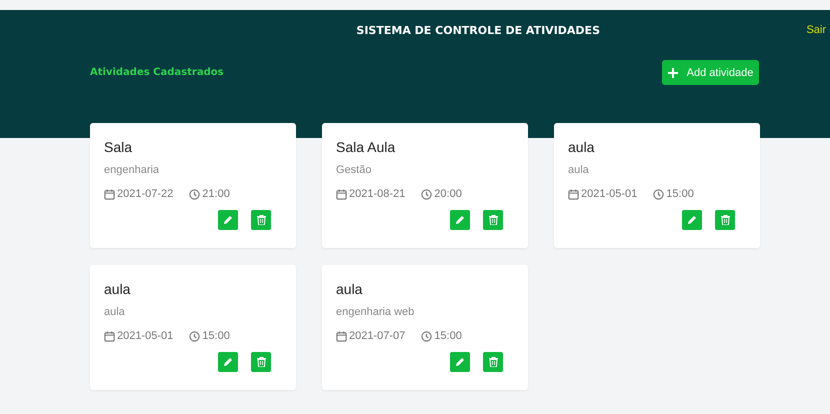 The height and width of the screenshot is (414, 830). I want to click on activity-date: 2021-07-22, so click(145, 194).